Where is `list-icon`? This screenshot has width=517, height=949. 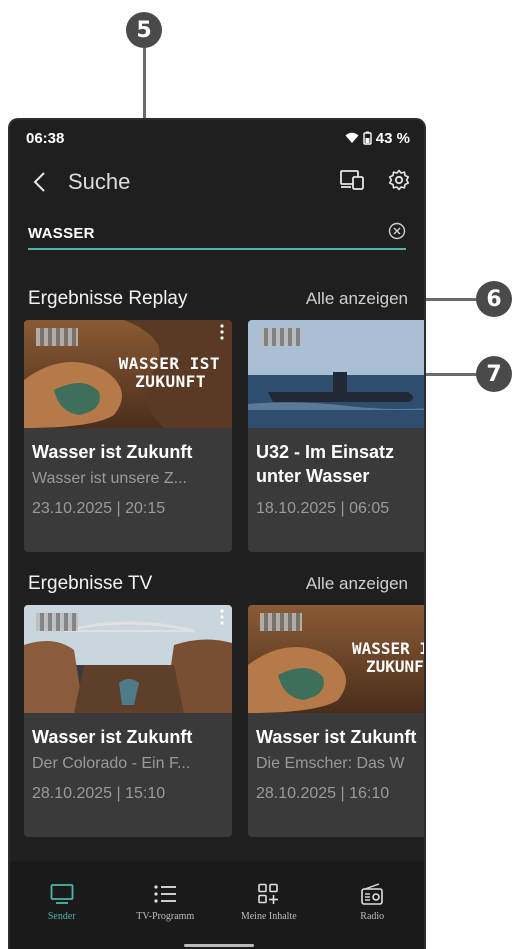 list-icon is located at coordinates (165, 894).